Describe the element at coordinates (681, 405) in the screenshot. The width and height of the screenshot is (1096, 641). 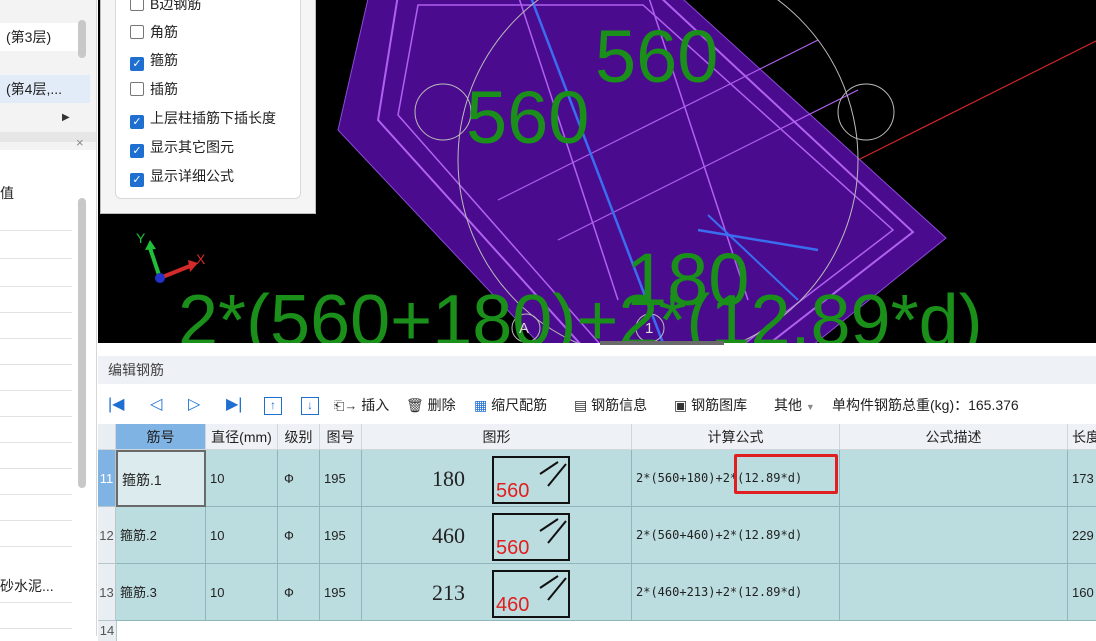
I see `library-icon: ▣` at that location.